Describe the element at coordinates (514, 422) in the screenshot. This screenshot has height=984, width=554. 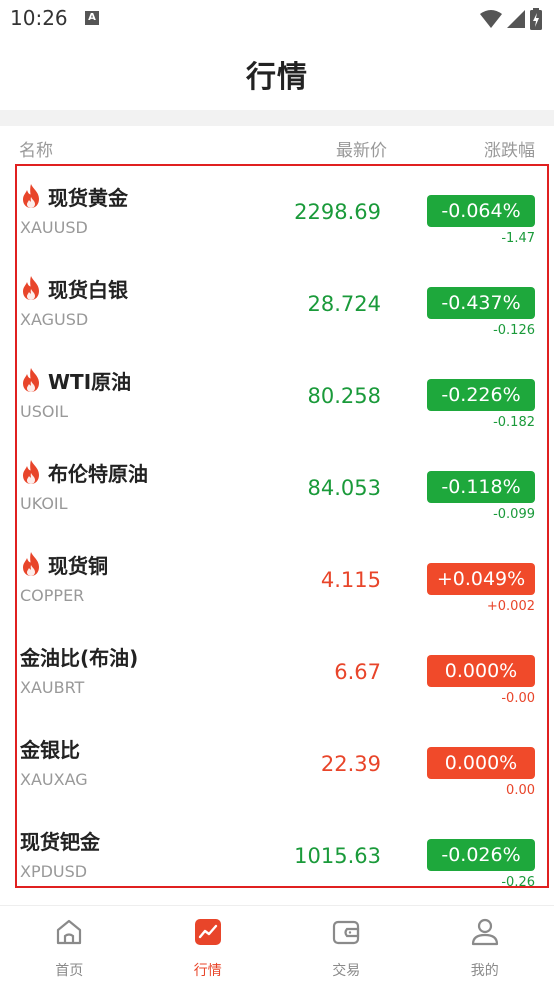
I see `change-amount: -0.182` at that location.